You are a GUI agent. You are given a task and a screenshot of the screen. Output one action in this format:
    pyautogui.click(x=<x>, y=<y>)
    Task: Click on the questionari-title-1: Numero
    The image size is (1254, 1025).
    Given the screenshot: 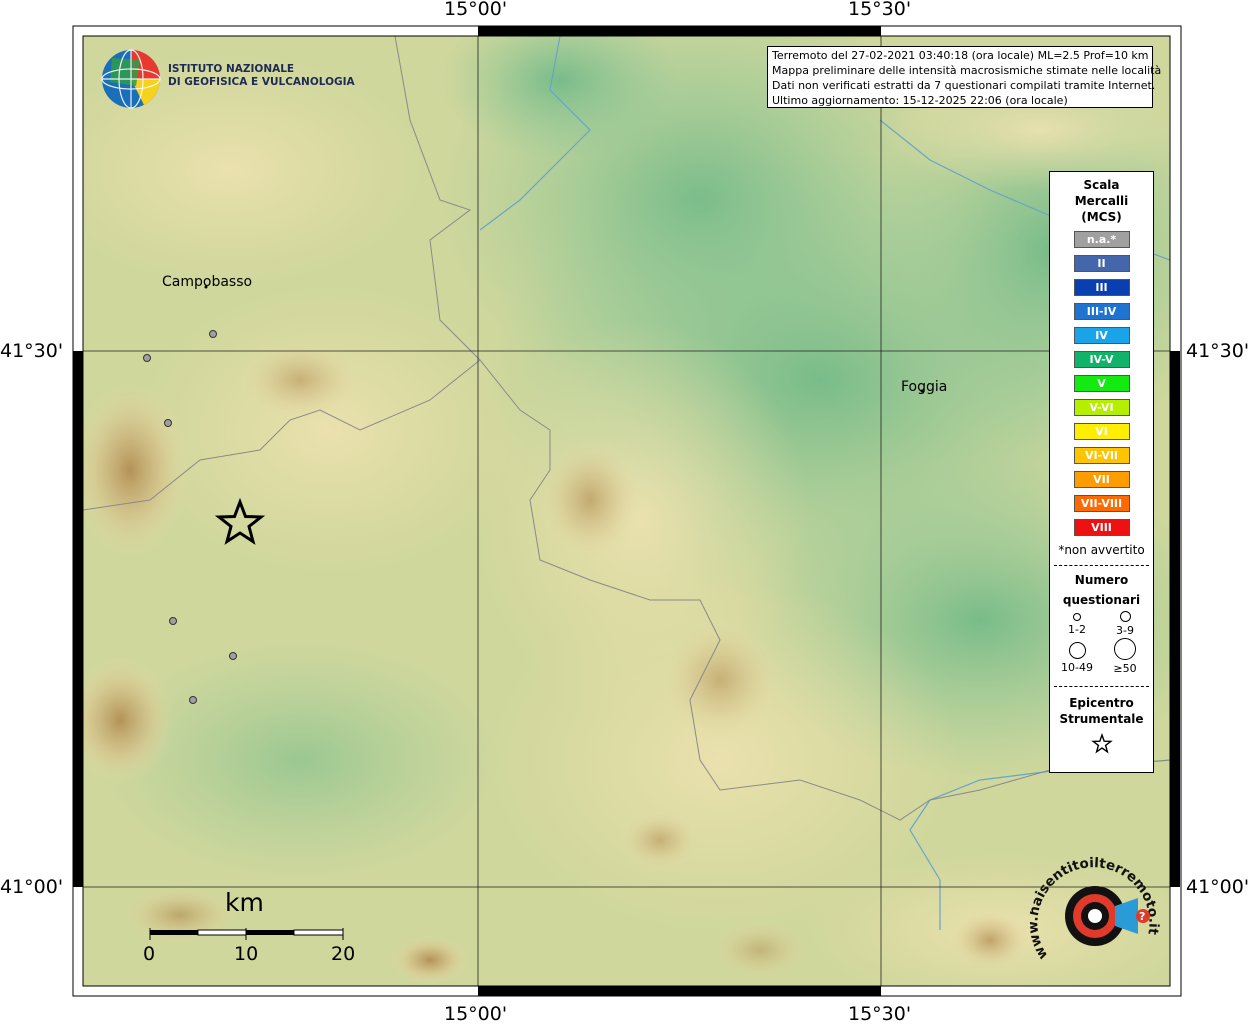 What is the action you would take?
    pyautogui.click(x=1101, y=580)
    